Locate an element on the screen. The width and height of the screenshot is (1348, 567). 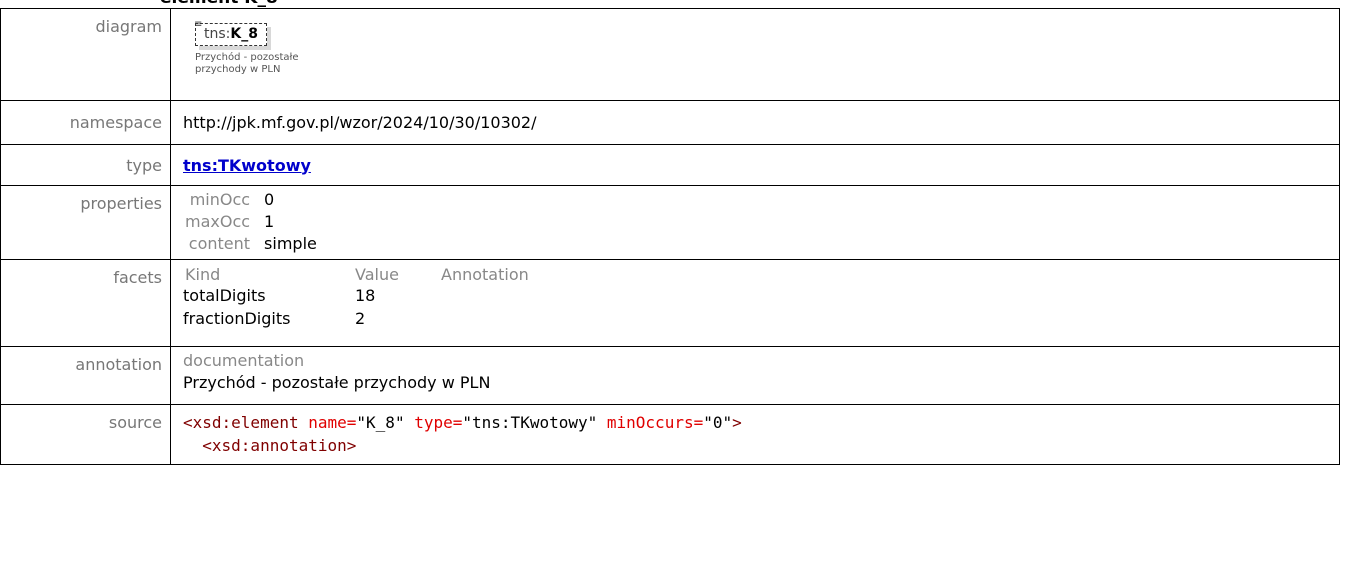
diagram-prefix: tns: is located at coordinates (217, 34).